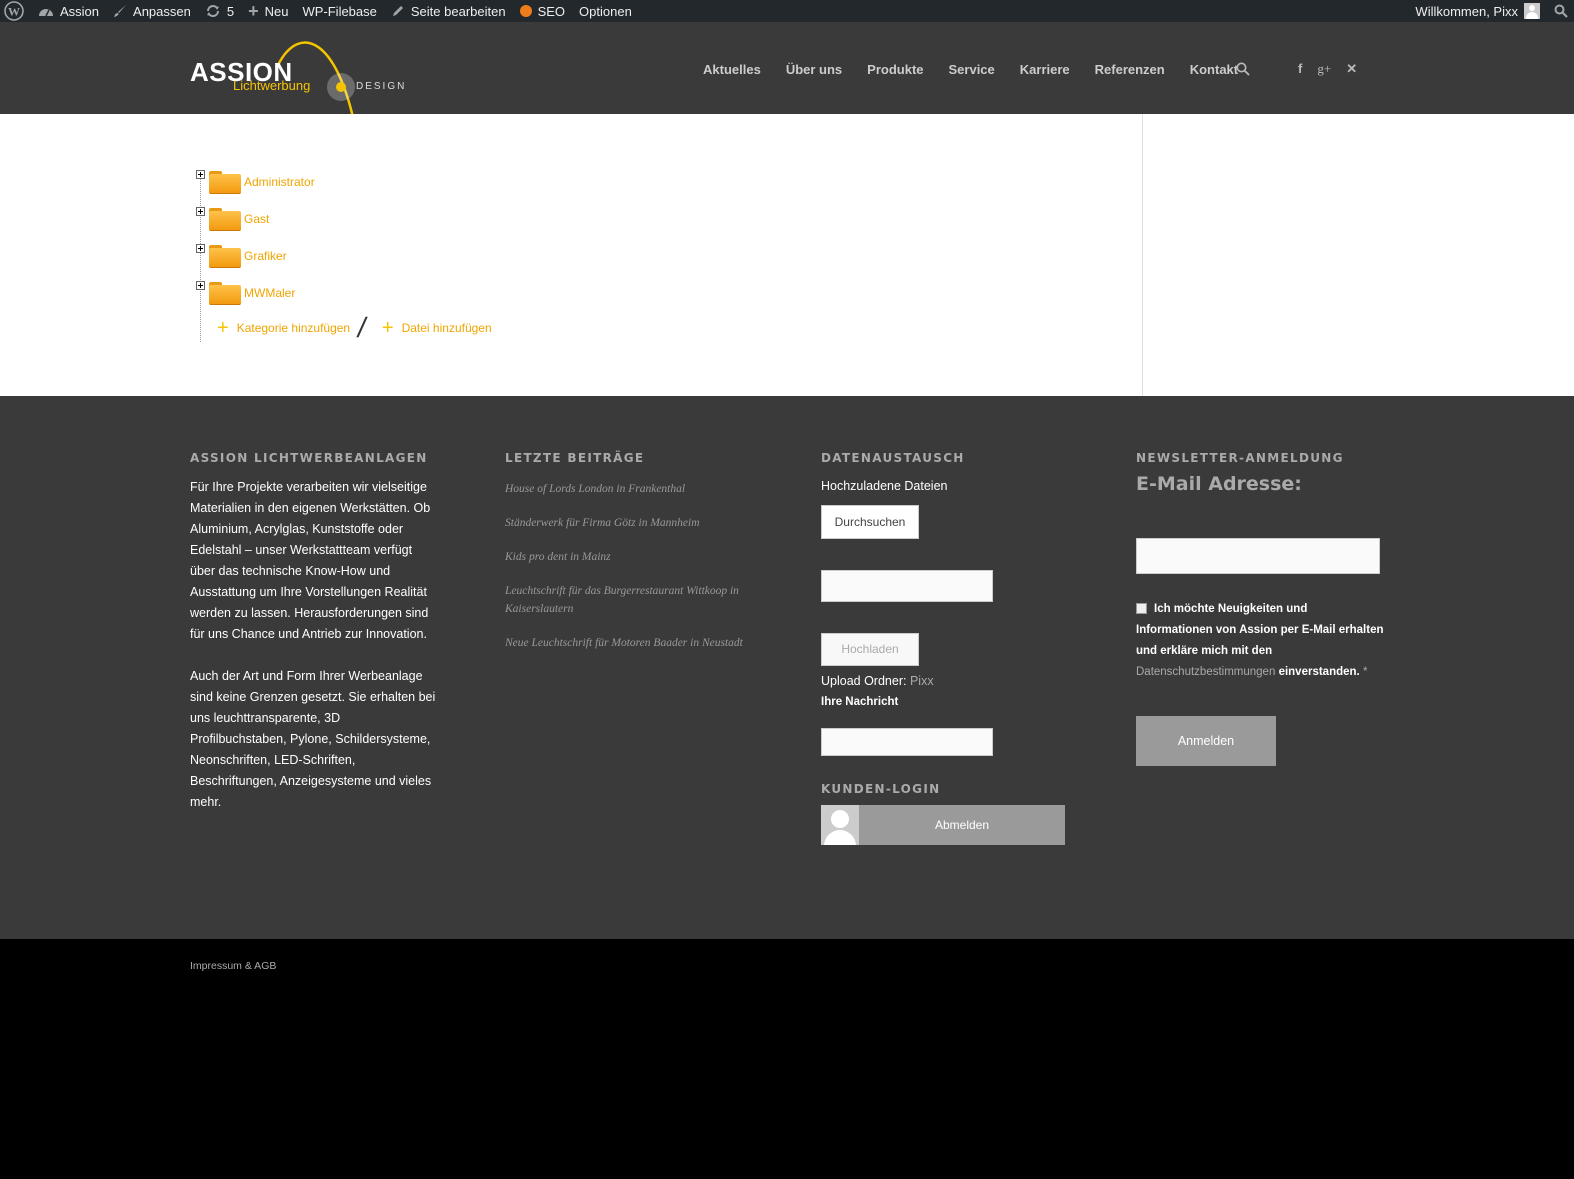 The width and height of the screenshot is (1574, 1179). Describe the element at coordinates (814, 69) in the screenshot. I see `nav-ueber-uns: Über uns` at that location.